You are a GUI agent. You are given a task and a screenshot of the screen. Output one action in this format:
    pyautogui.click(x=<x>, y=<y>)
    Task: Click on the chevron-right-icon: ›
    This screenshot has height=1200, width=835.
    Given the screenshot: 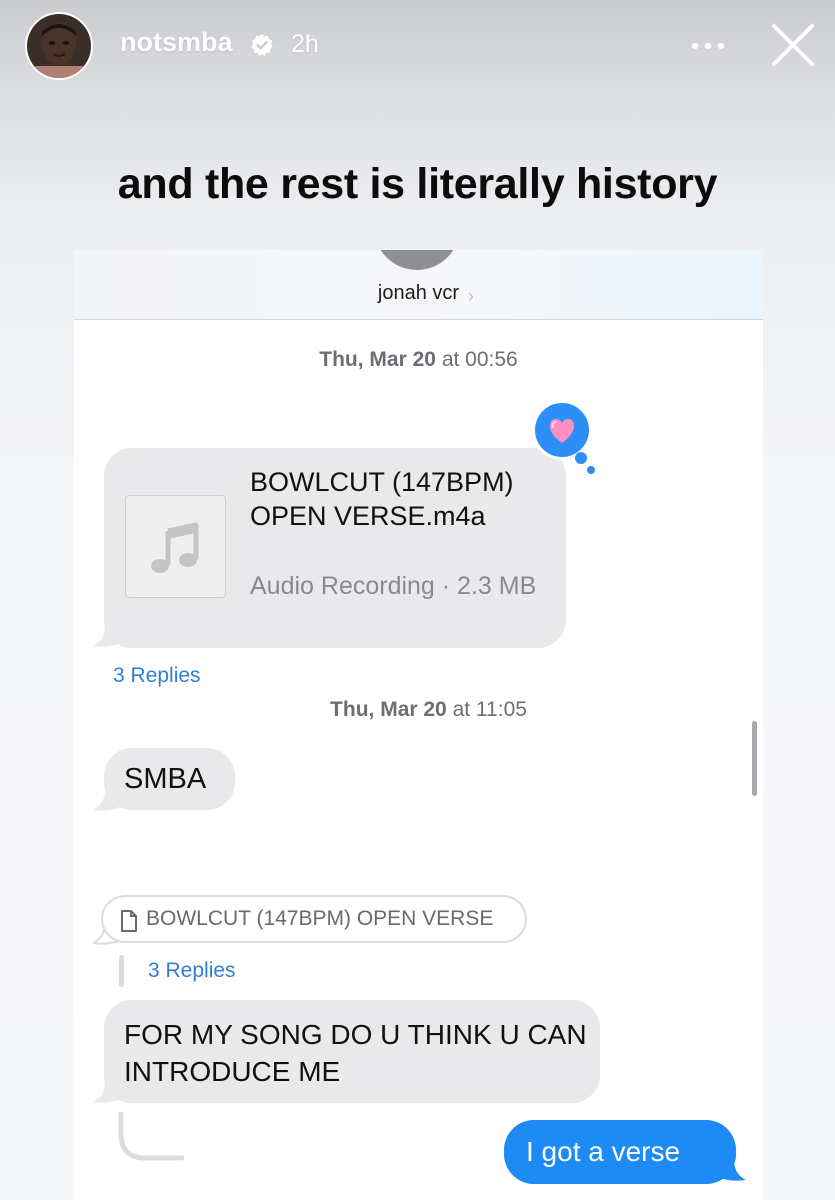 What is the action you would take?
    pyautogui.click(x=471, y=296)
    